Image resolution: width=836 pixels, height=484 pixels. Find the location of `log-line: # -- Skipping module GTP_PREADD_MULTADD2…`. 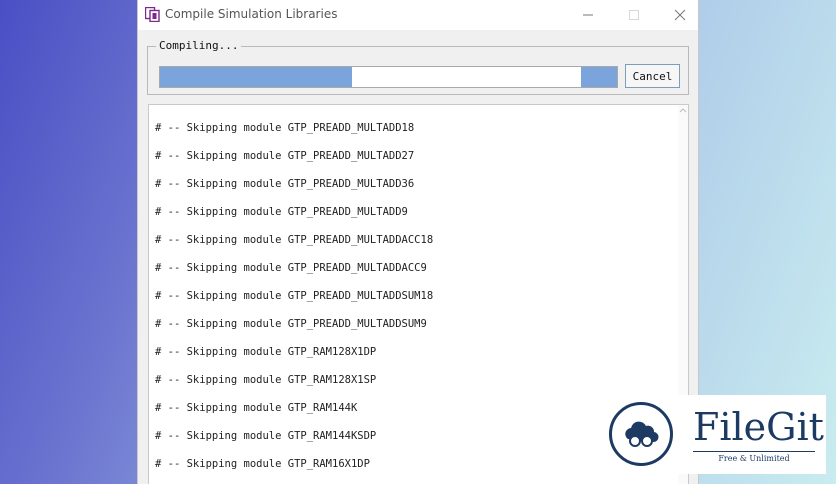

log-line: # -- Skipping module GTP_PREADD_MULTADD2… is located at coordinates (285, 156).